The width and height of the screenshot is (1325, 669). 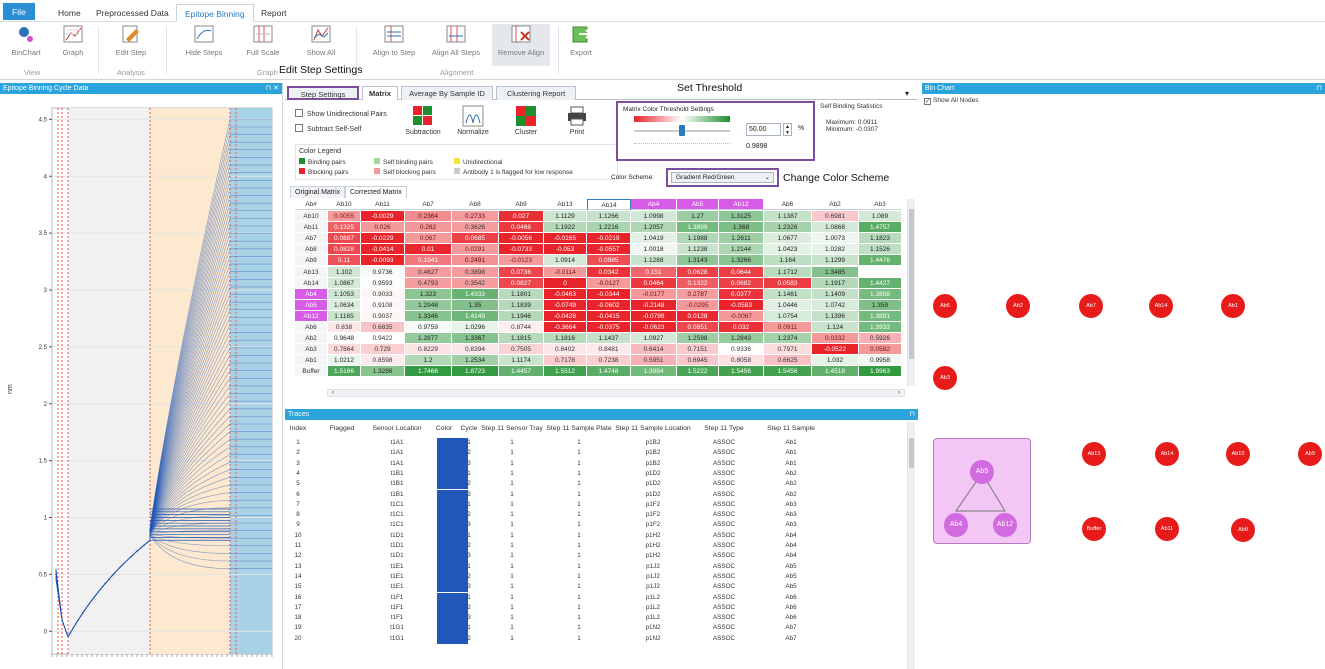 What do you see at coordinates (475, 294) in the screenshot?
I see `matrix-cell: 1.4333` at bounding box center [475, 294].